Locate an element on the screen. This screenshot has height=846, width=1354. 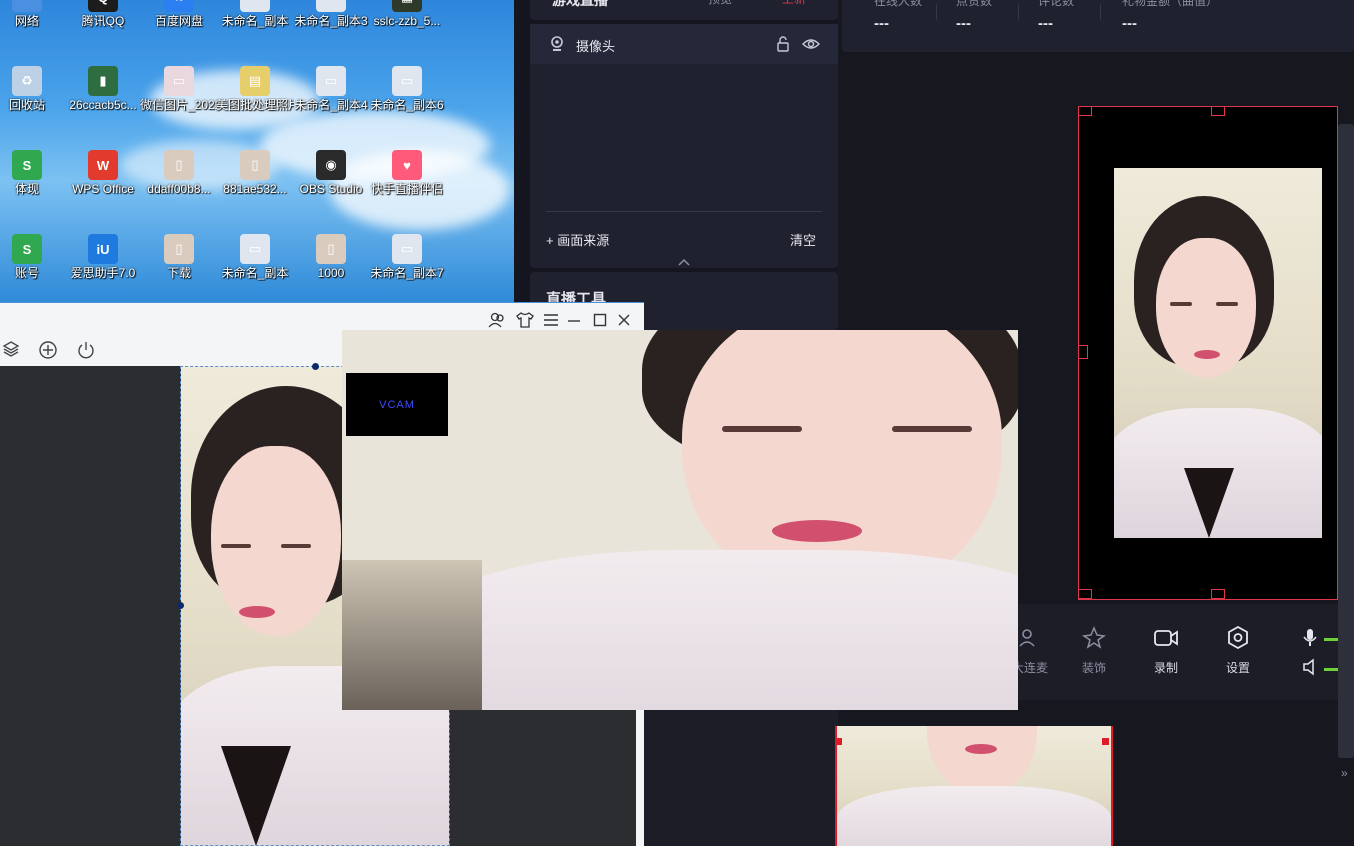
desktop-app-icon: ♻ is located at coordinates (27, 81).